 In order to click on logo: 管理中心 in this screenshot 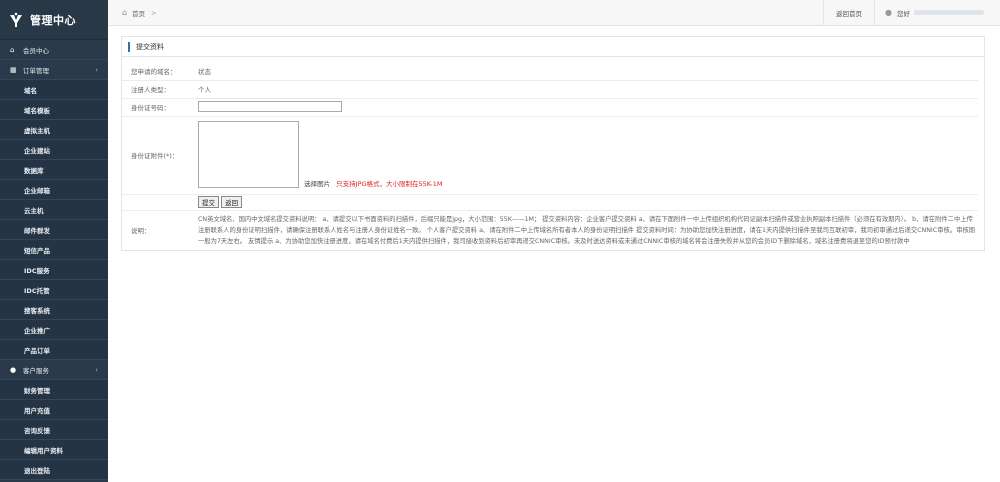, I will do `click(54, 20)`.